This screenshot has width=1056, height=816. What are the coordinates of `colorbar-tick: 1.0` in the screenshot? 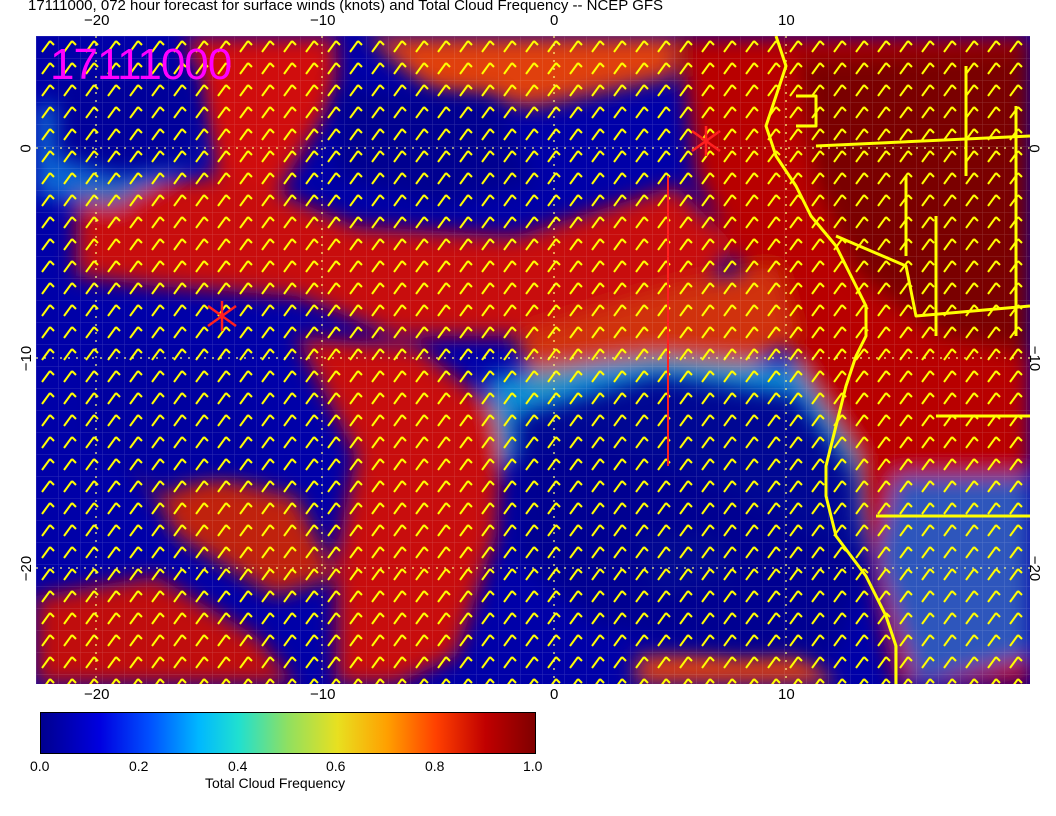 It's located at (533, 766).